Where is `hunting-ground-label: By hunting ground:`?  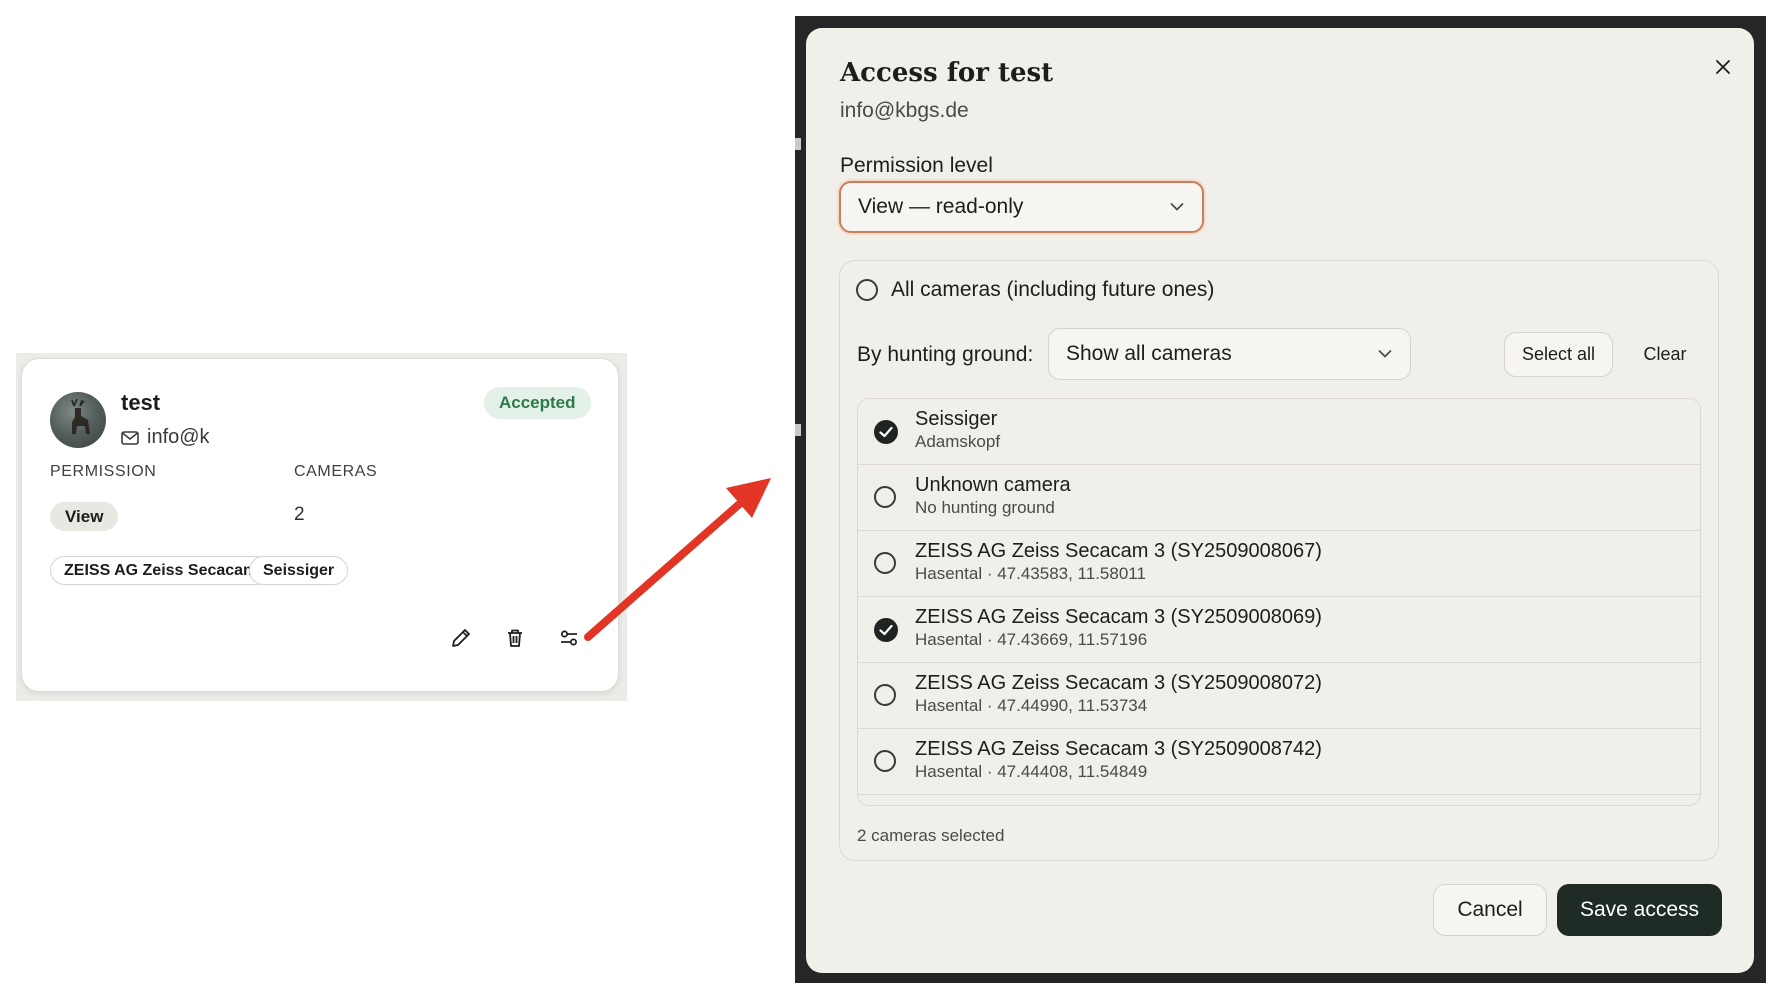 hunting-ground-label: By hunting ground: is located at coordinates (945, 354).